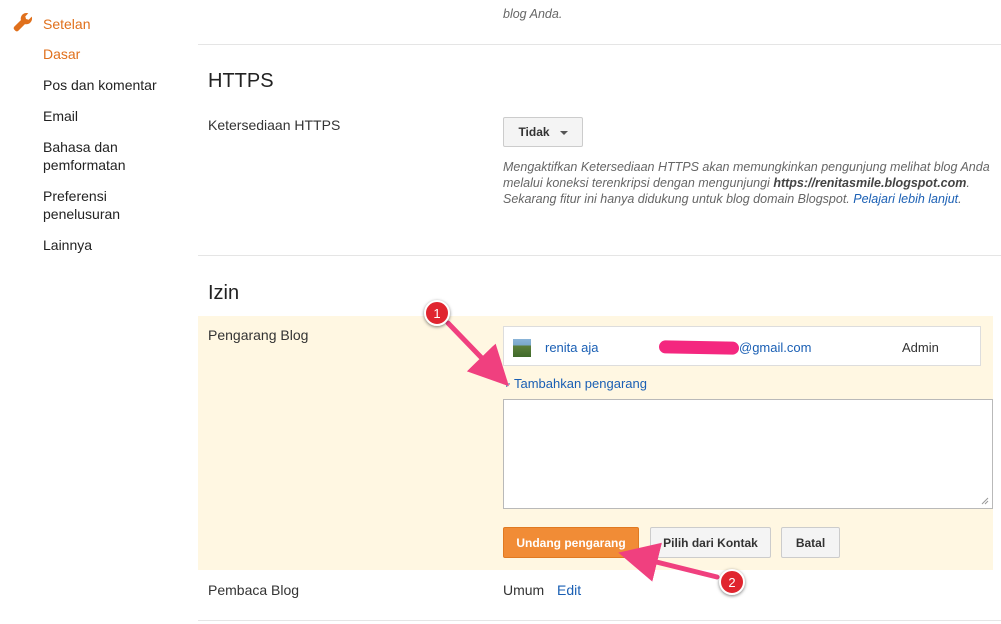 Image resolution: width=1001 pixels, height=624 pixels. Describe the element at coordinates (534, 132) in the screenshot. I see `https-select-value: Tidak` at that location.